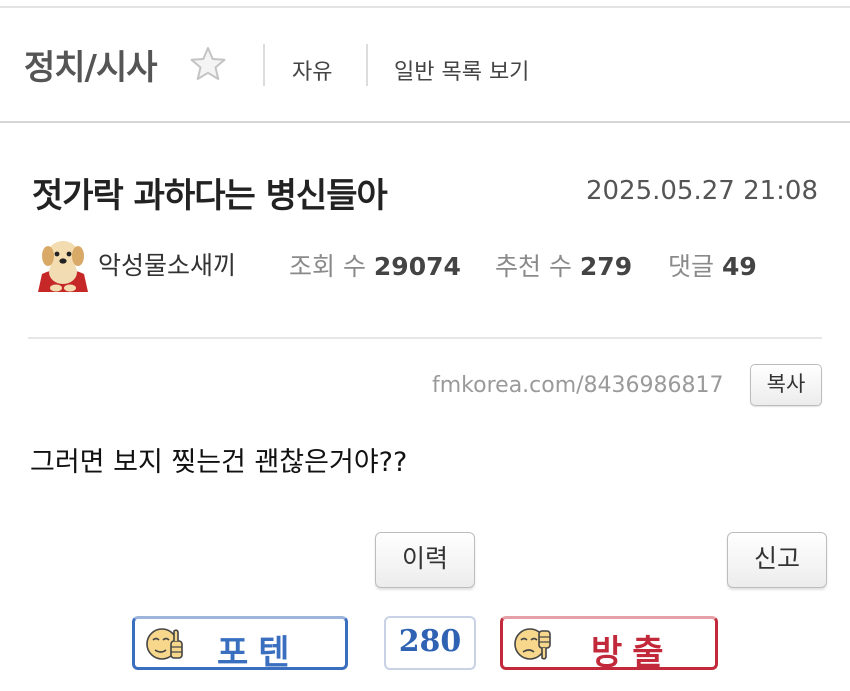  What do you see at coordinates (701, 191) in the screenshot?
I see `post-date: 2025.05.27 21:08` at bounding box center [701, 191].